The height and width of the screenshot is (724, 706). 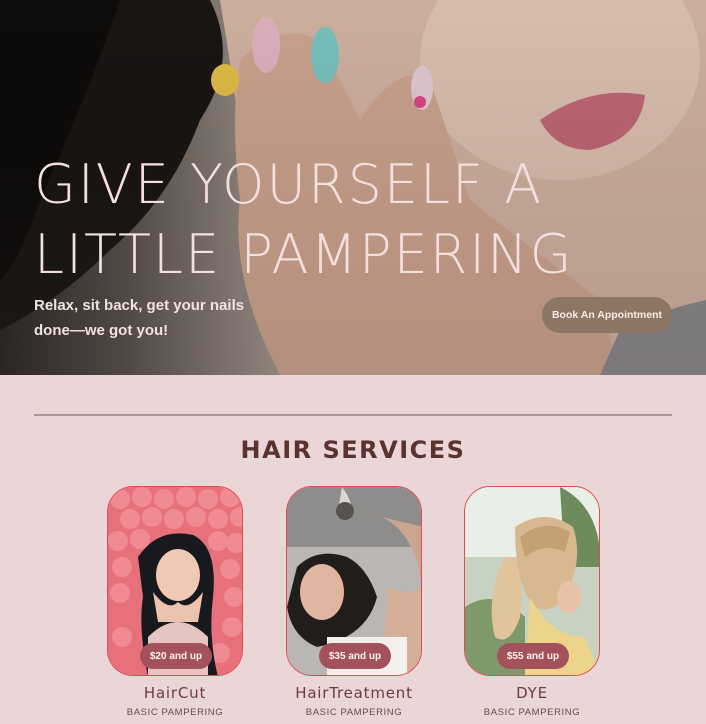 I want to click on price-badge: $35 and up, so click(x=355, y=656).